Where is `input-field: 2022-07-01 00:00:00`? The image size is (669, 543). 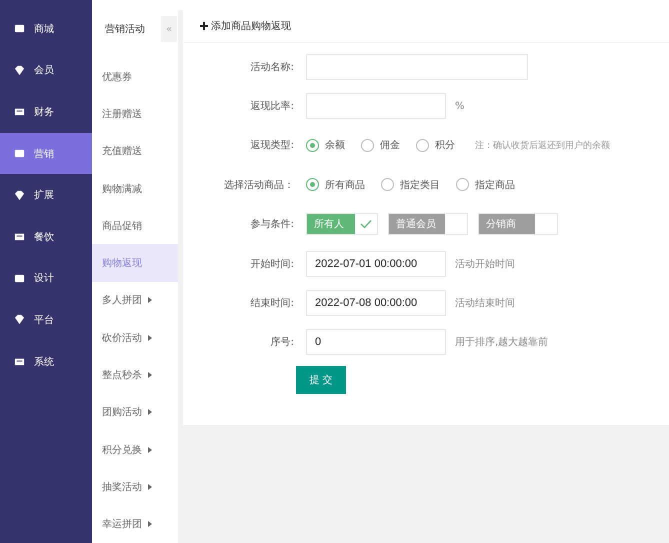
input-field: 2022-07-01 00:00:00 is located at coordinates (376, 263).